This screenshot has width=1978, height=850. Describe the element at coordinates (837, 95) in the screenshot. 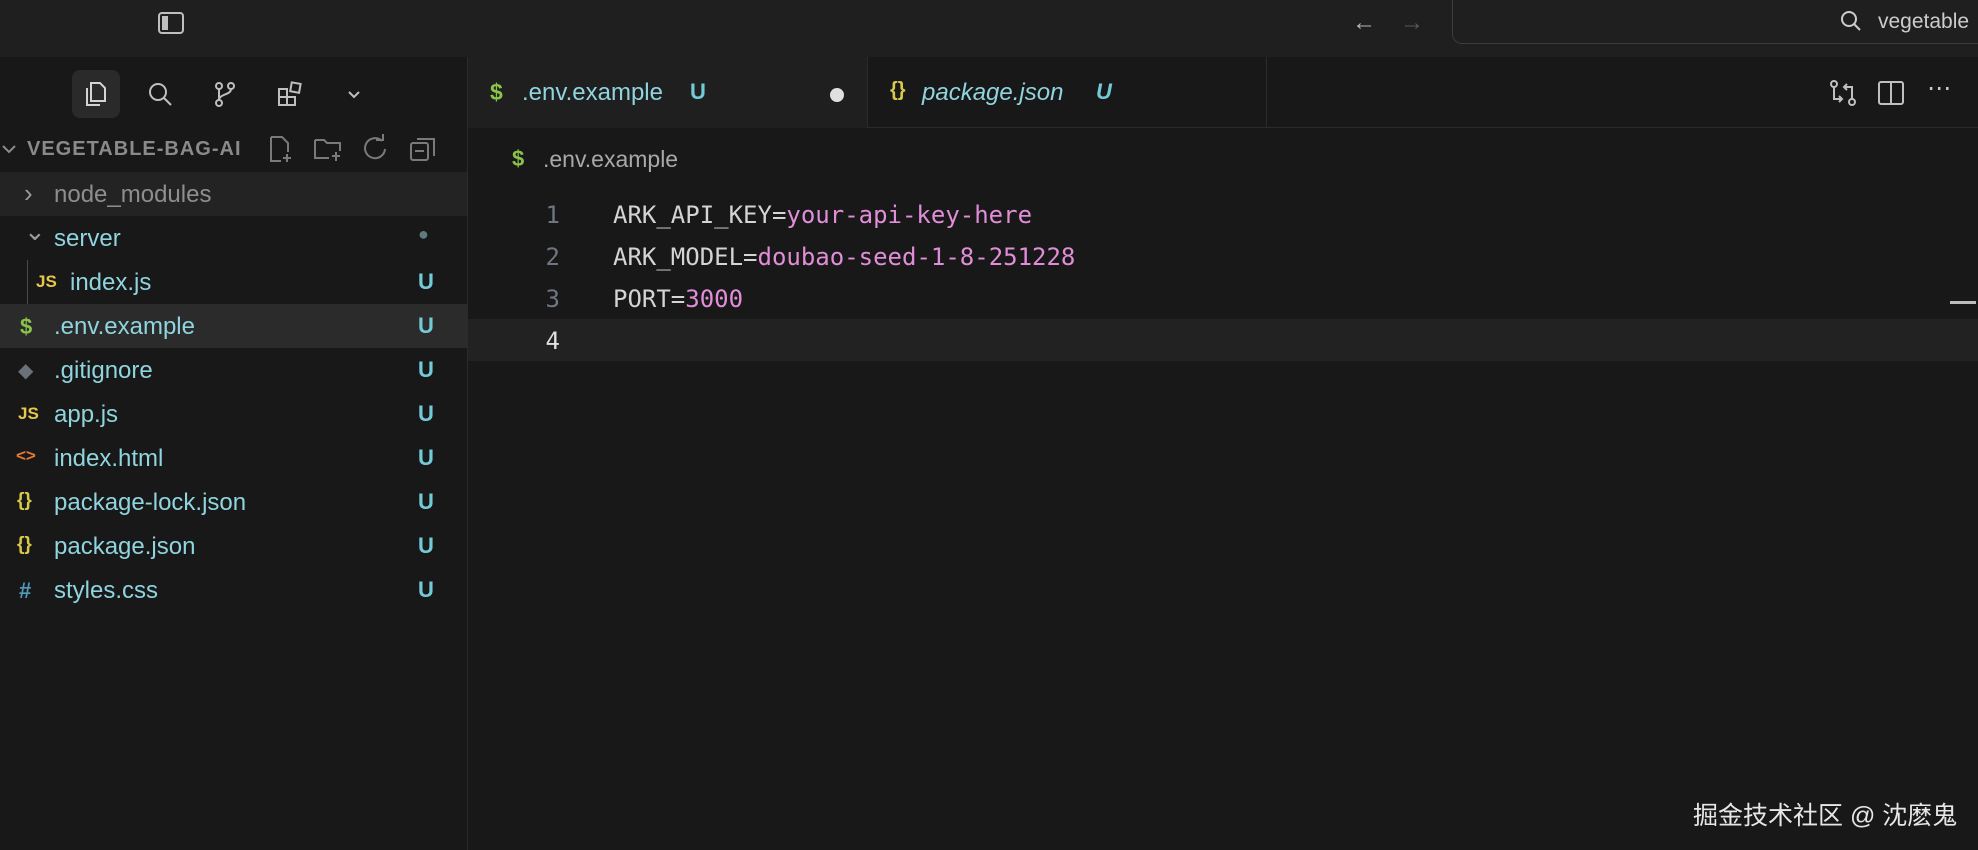

I see `unsaved-dot-icon` at that location.